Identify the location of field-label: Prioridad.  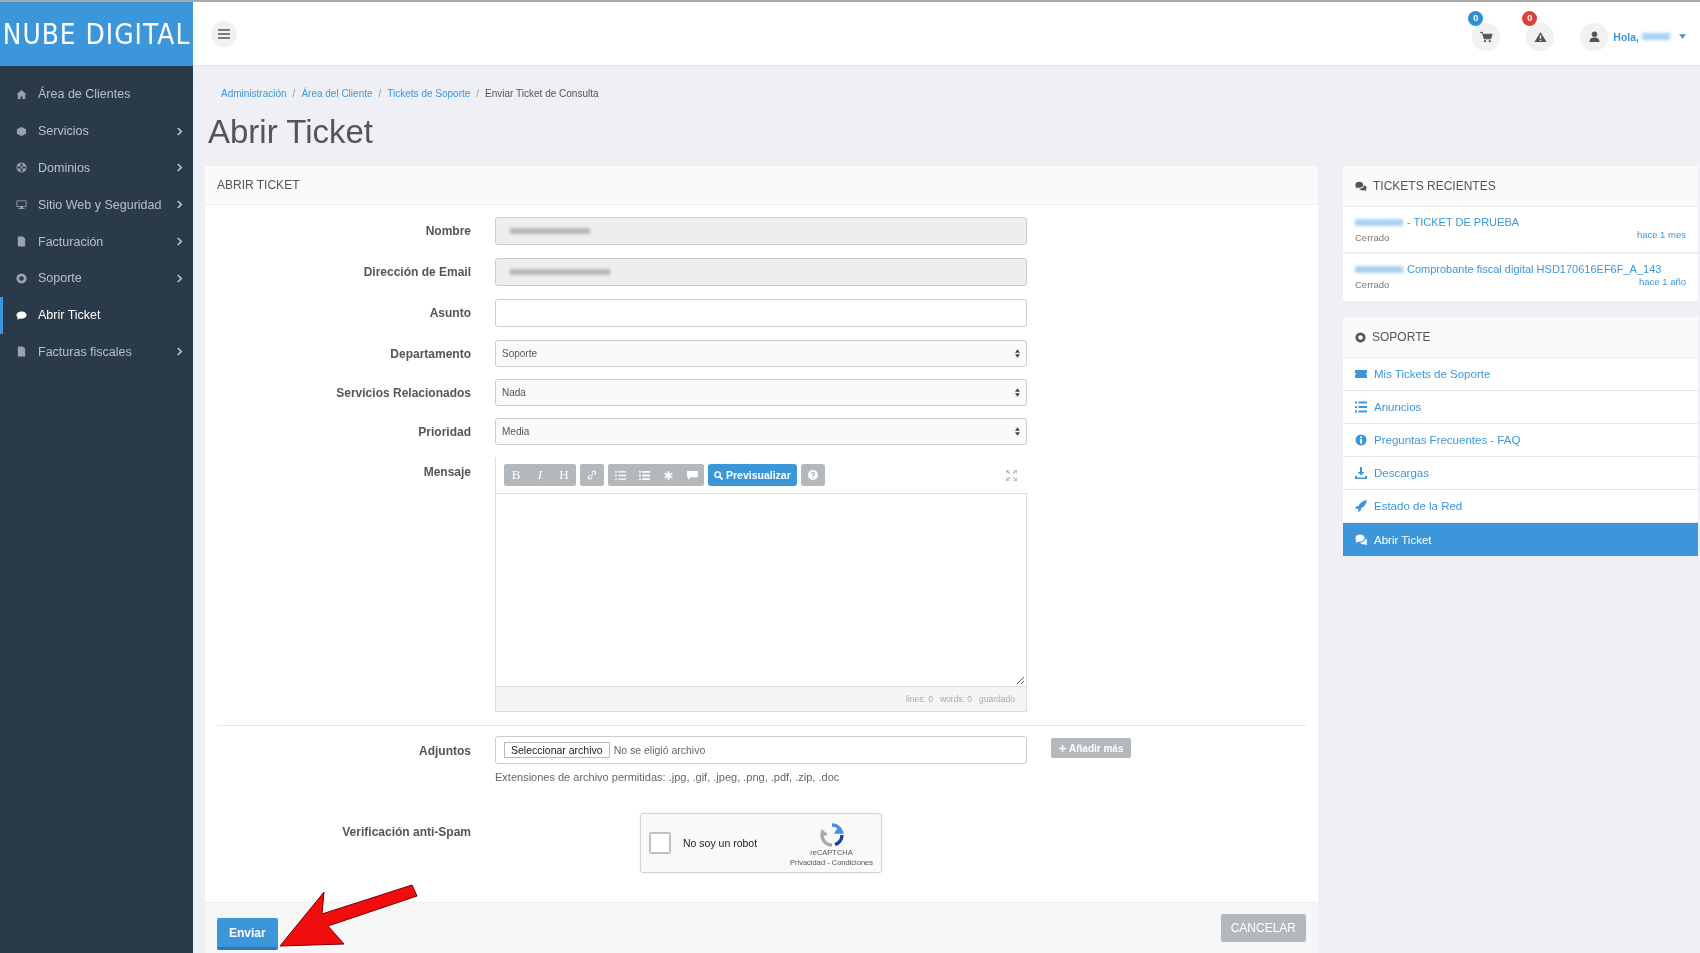
(444, 431).